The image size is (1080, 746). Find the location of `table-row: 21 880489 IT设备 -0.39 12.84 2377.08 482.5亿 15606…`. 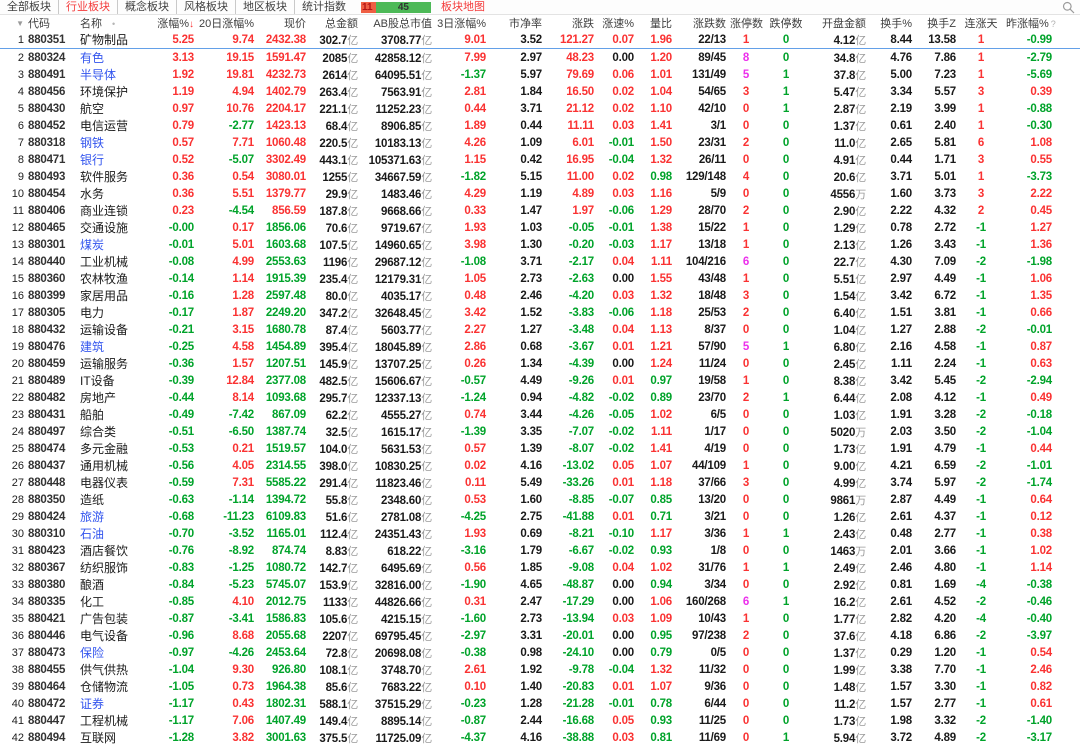

table-row: 21 880489 IT设备 -0.39 12.84 2377.08 482.5亿 15606… is located at coordinates (540, 380).